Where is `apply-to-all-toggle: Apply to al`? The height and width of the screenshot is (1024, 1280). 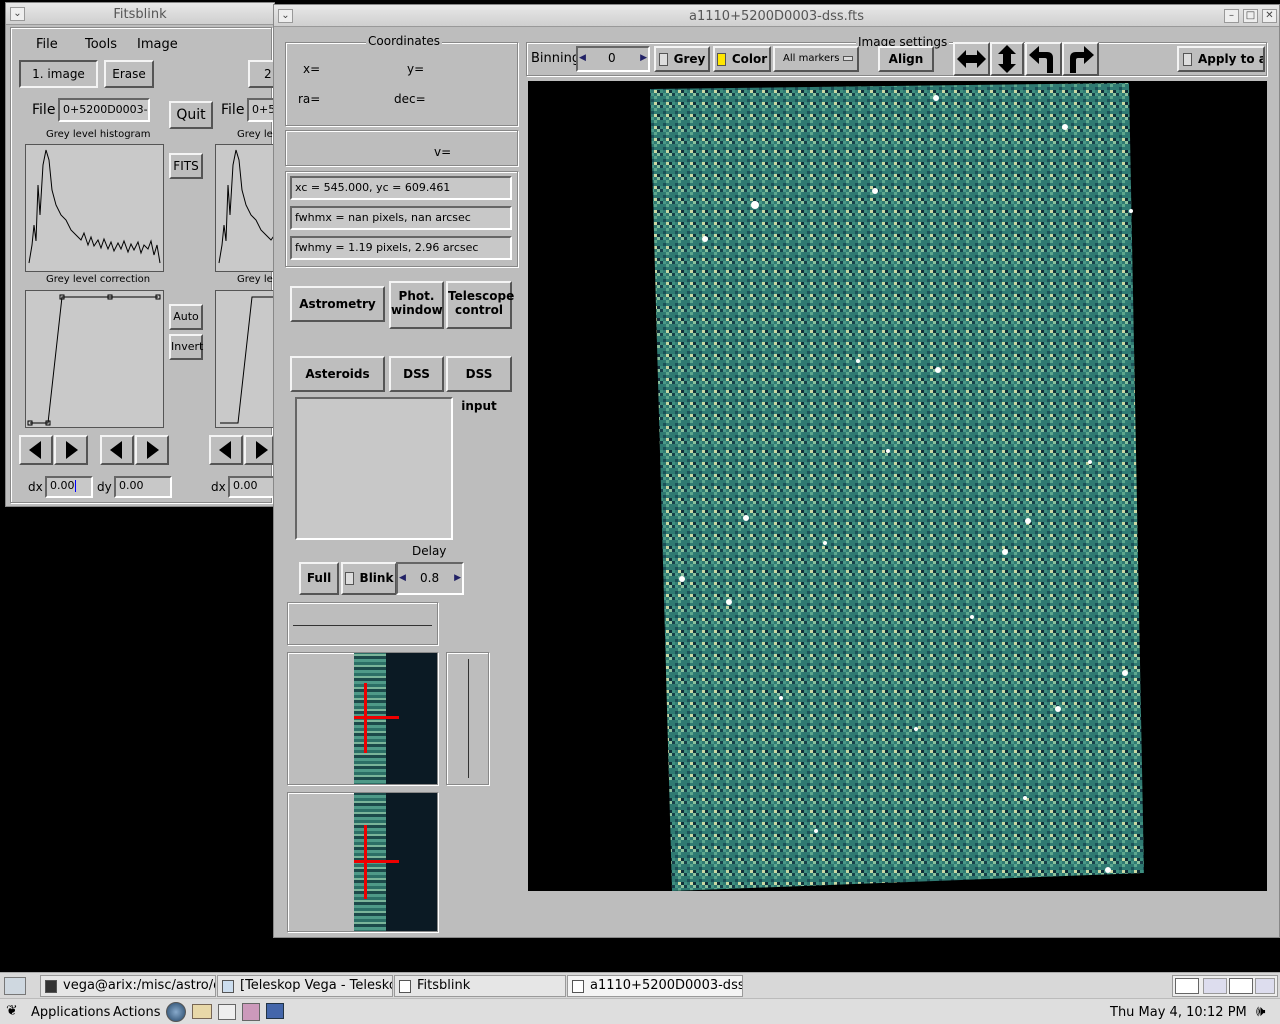
apply-to-all-toggle: Apply to al is located at coordinates (1221, 59).